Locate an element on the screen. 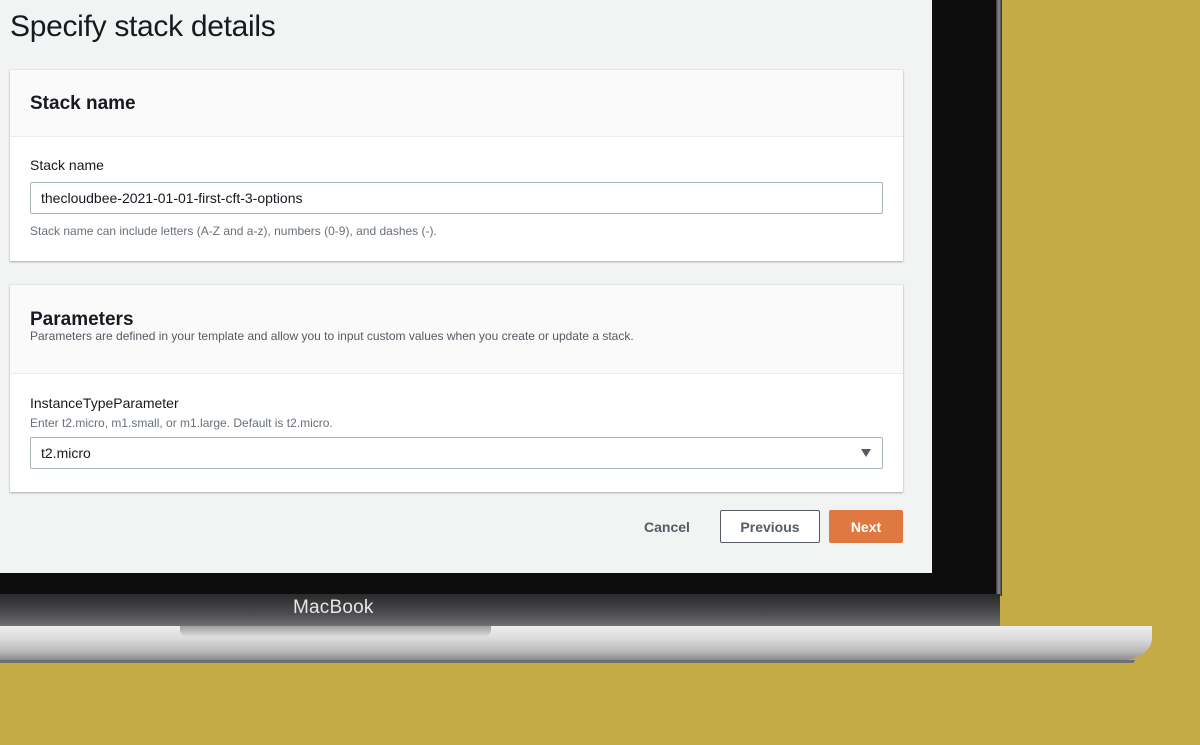 The width and height of the screenshot is (1200, 745). stack-name-panel-header: Stack name is located at coordinates (456, 103).